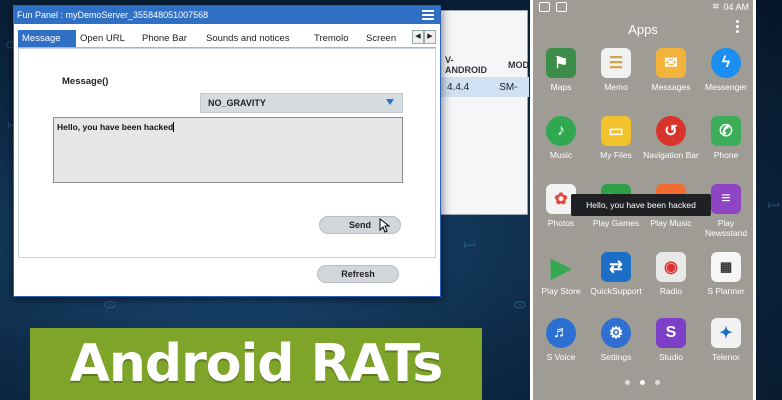  I want to click on page-dot-active, so click(642, 382).